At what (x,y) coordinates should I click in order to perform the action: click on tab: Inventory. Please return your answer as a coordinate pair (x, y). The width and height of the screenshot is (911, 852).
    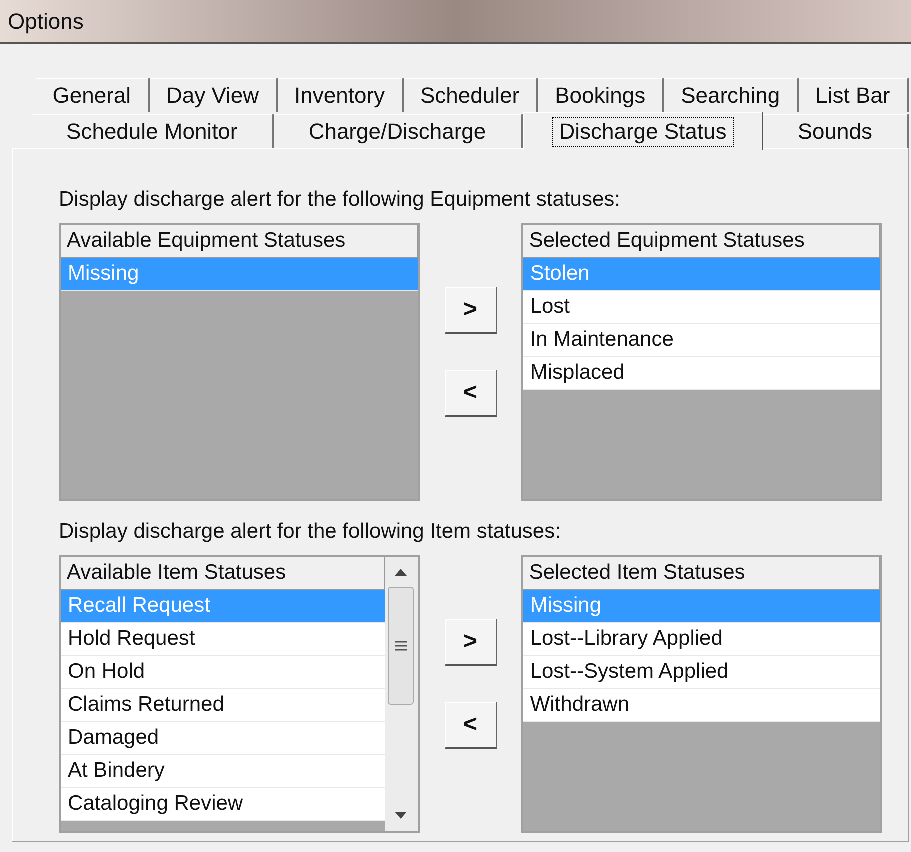
    Looking at the image, I should click on (341, 95).